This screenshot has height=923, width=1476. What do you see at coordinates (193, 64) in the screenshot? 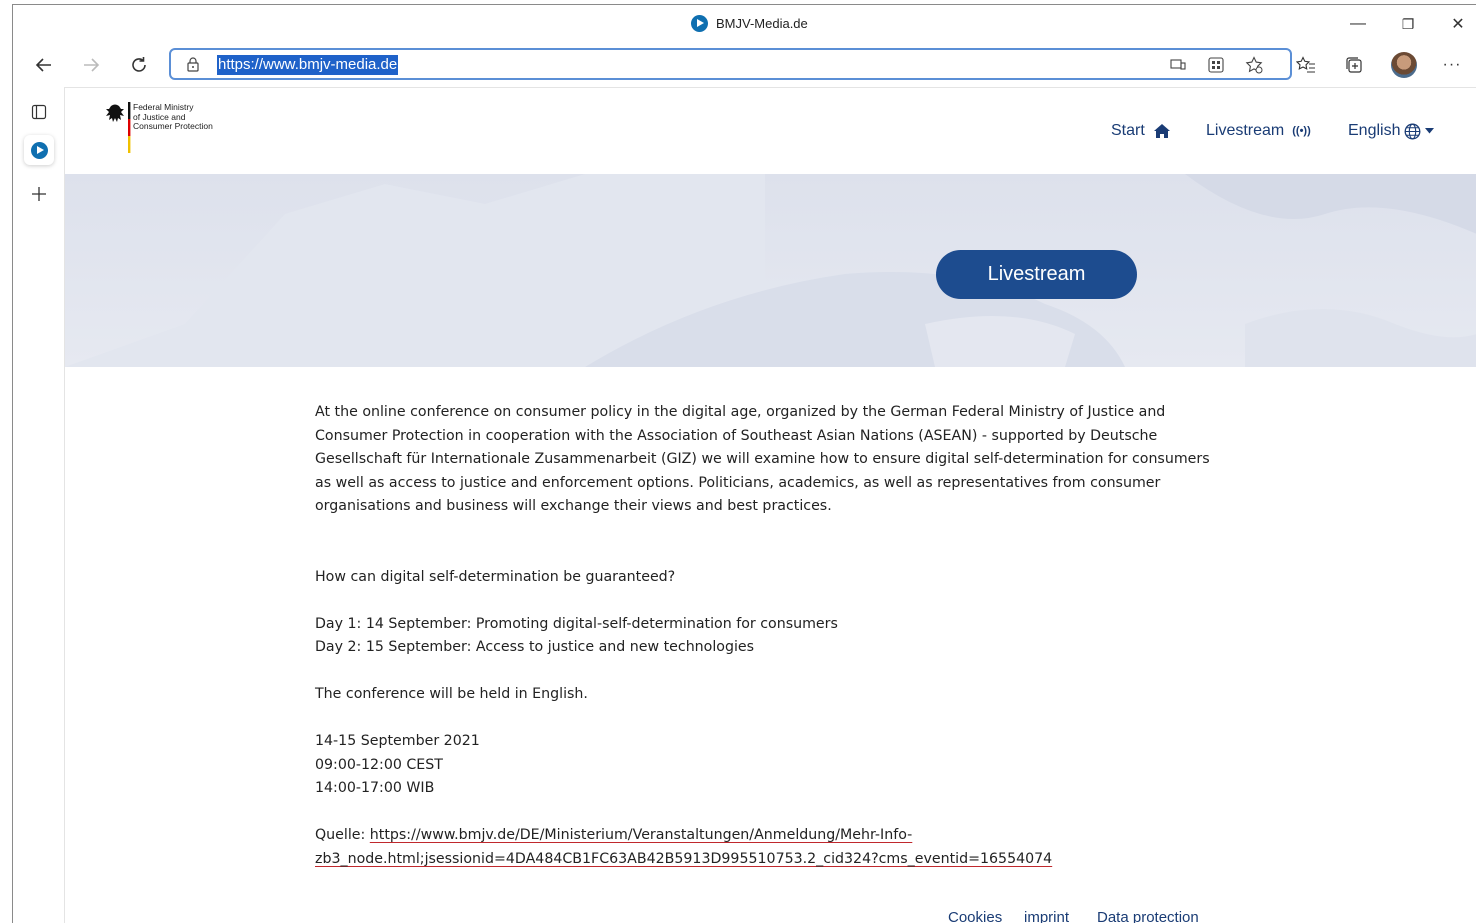
I see `lock-icon` at bounding box center [193, 64].